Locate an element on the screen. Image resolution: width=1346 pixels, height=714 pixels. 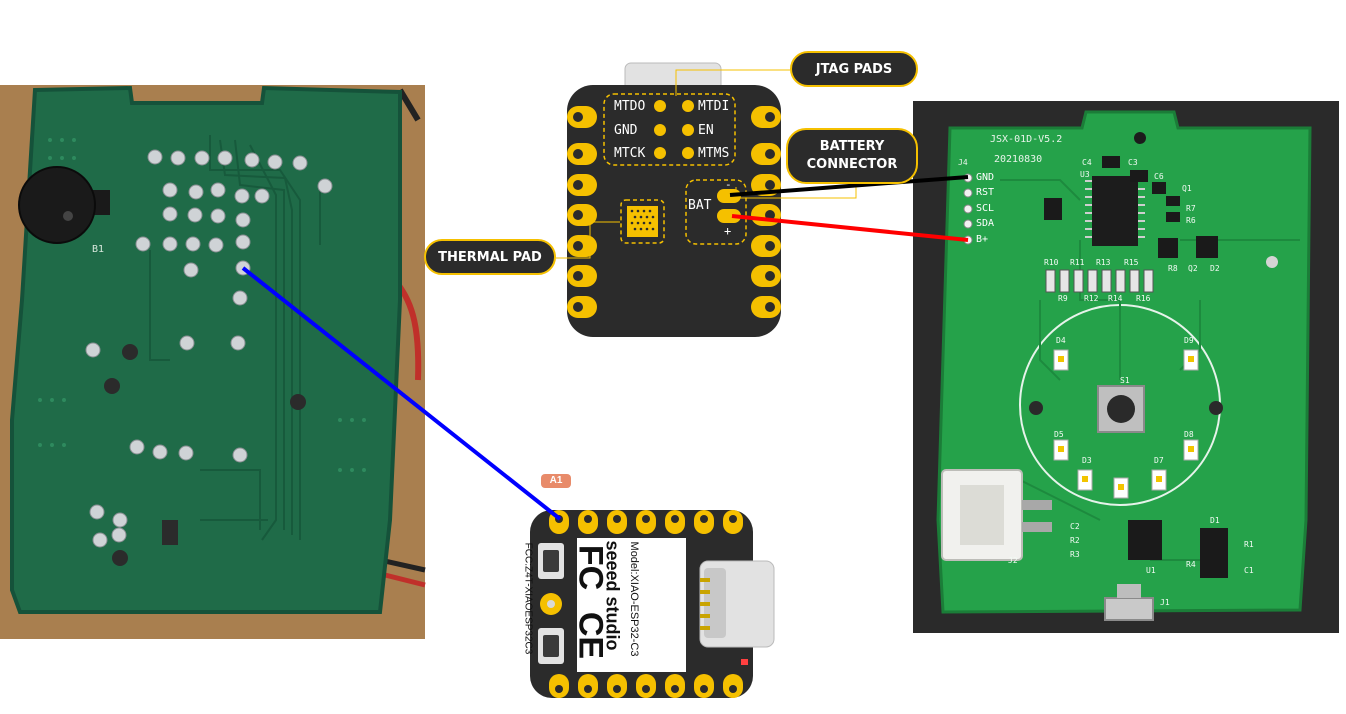
signal-wire is located at coordinates (401, 393).